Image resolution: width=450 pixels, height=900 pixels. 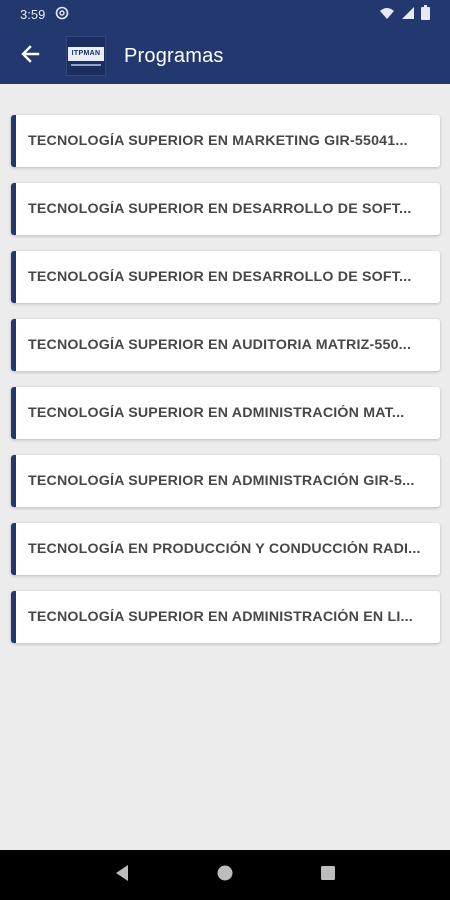 I want to click on home-circle-icon, so click(x=225, y=875).